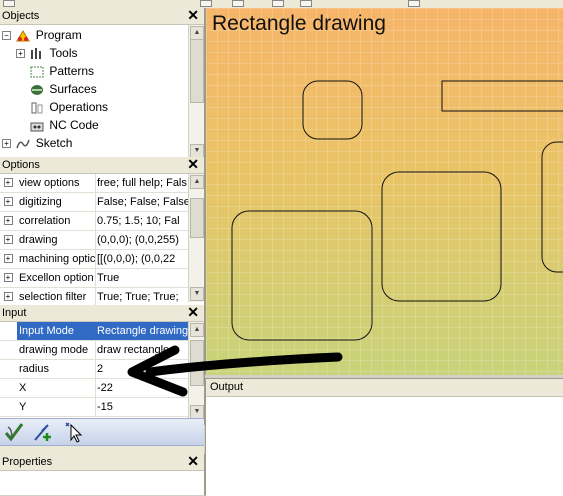 The width and height of the screenshot is (563, 496). Describe the element at coordinates (54, 143) in the screenshot. I see `tree-item-label: Sketch` at that location.